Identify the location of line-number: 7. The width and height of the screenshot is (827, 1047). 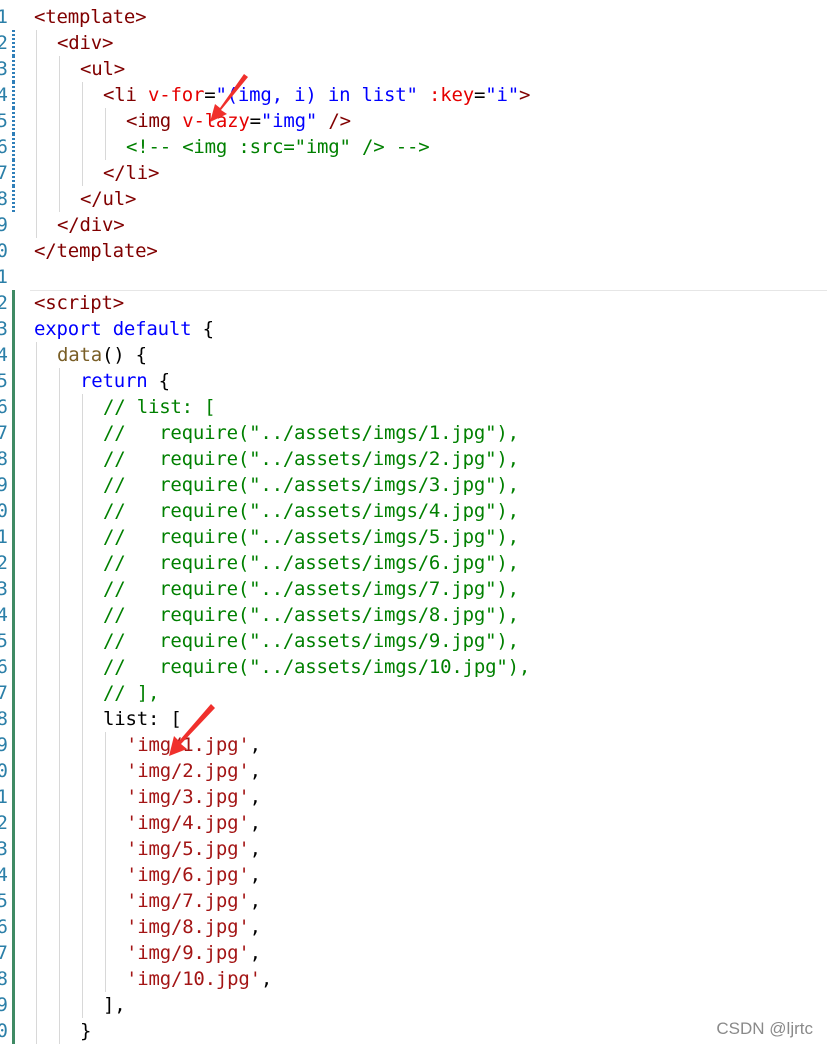
(4, 173).